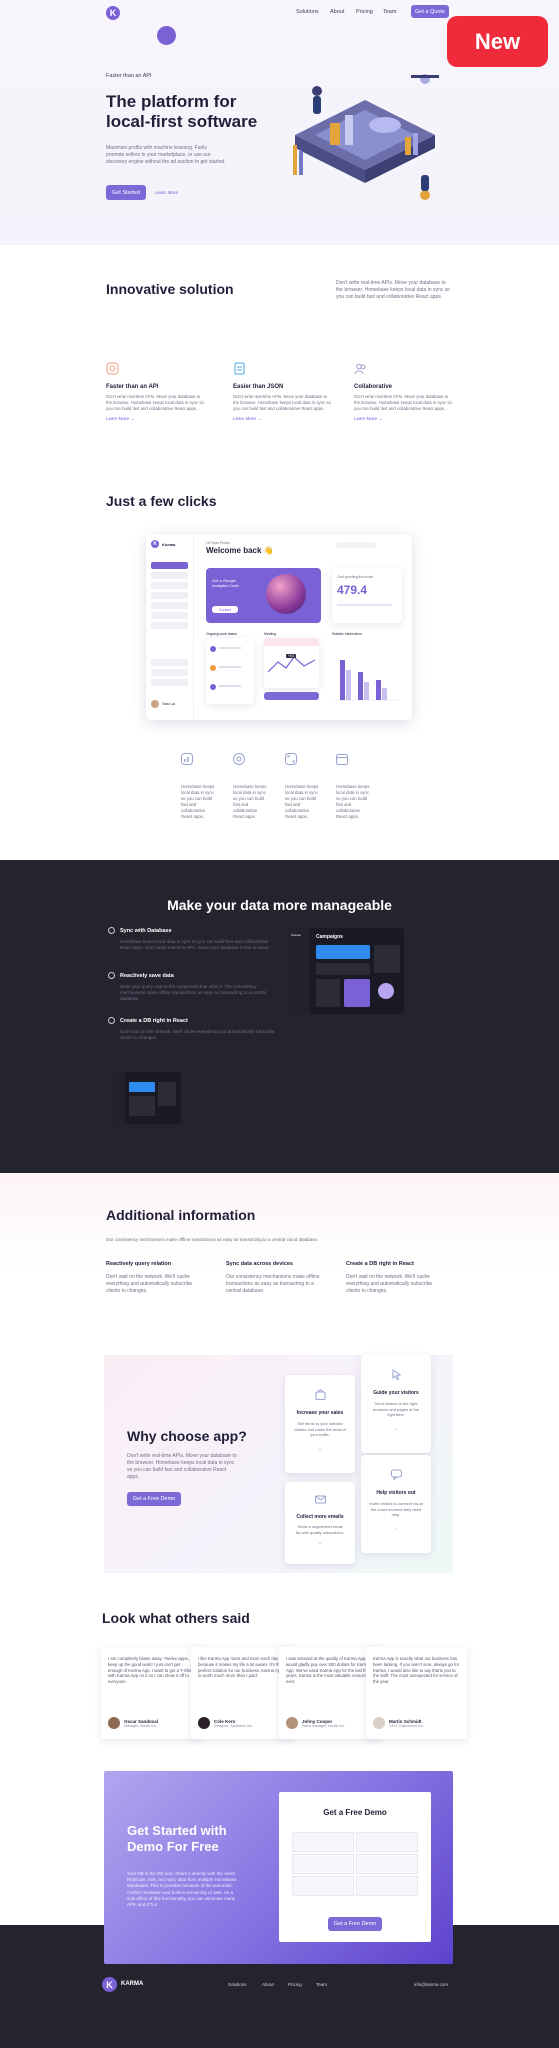 The image size is (559, 2048). I want to click on mock-brand: Kumaa, so click(296, 935).